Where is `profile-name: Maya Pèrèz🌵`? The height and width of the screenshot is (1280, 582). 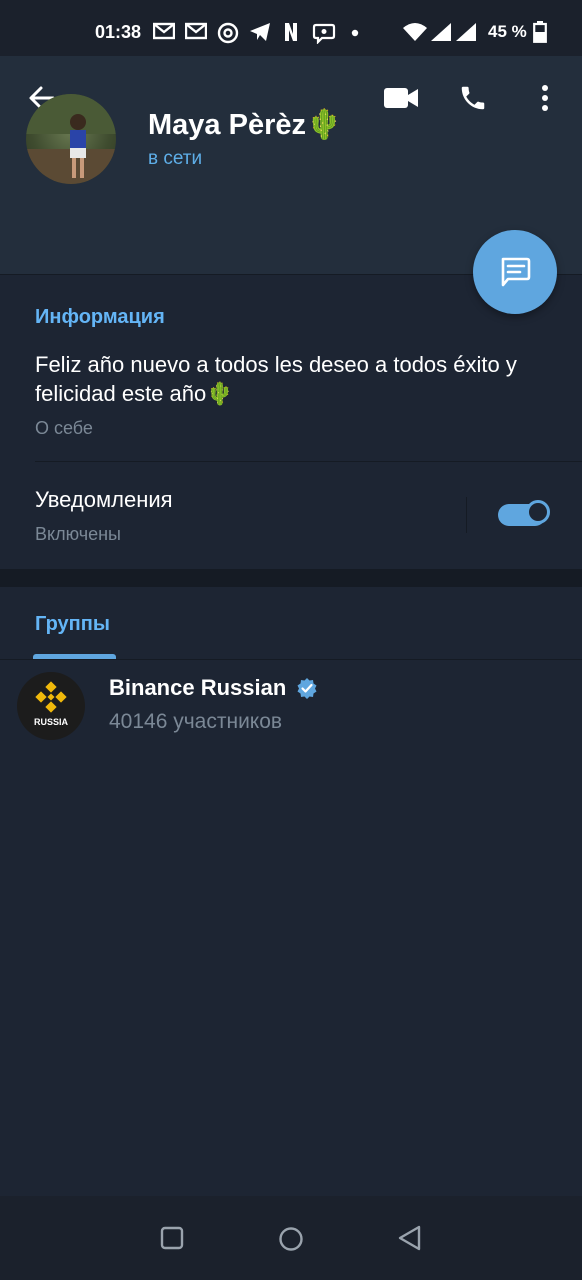
profile-name: Maya Pèrèz🌵 is located at coordinates (245, 125).